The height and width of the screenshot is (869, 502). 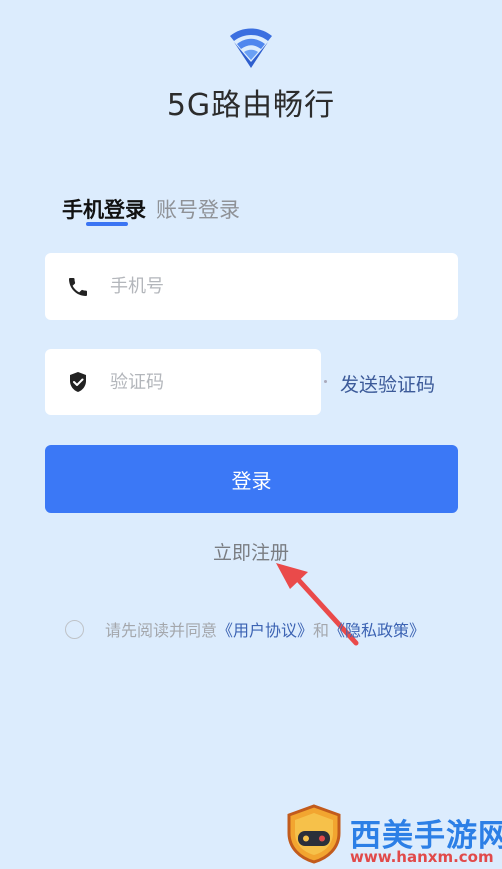 I want to click on agreement-checkbox, so click(x=74, y=629).